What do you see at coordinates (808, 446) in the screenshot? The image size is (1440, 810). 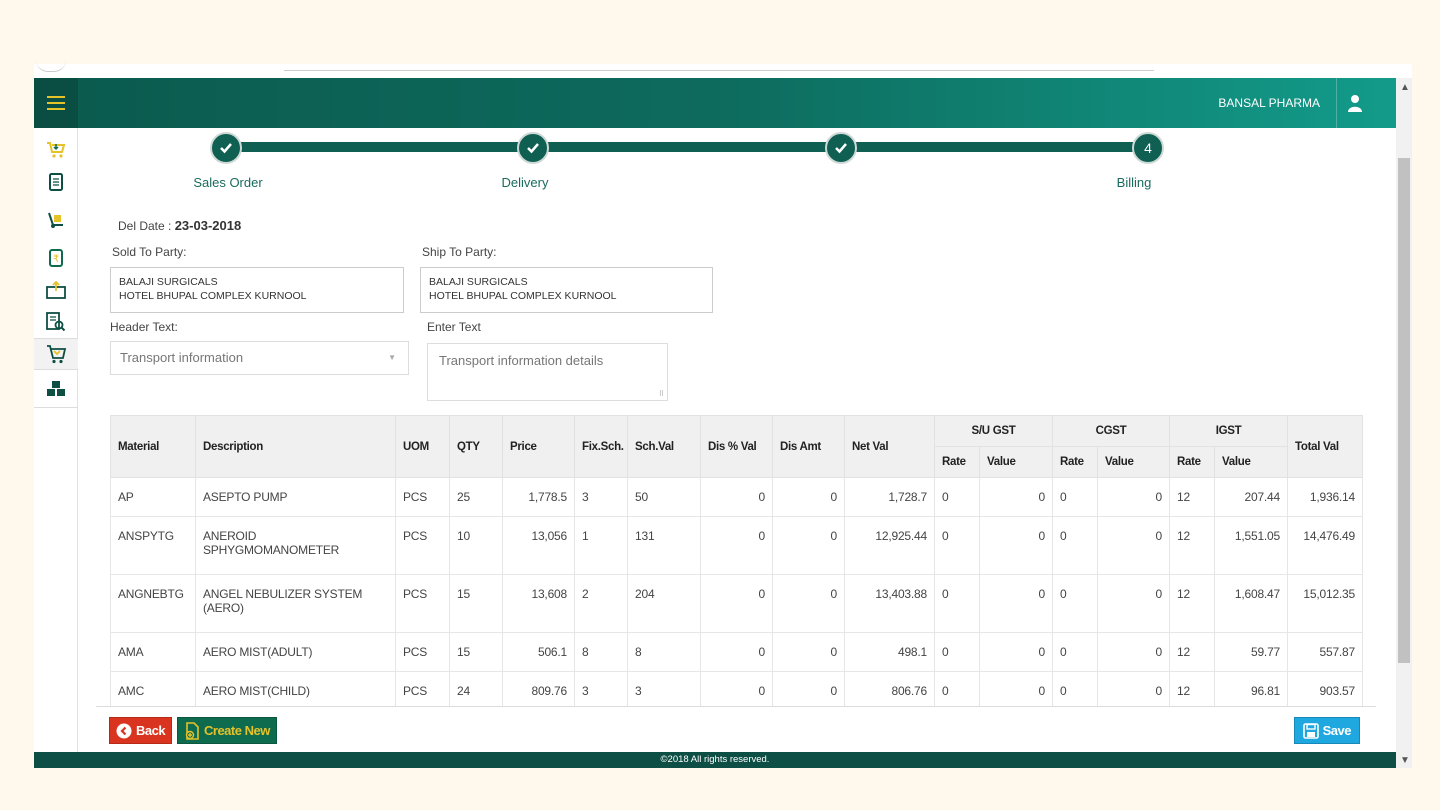 I see `col-dis-amt: Dis Amt` at bounding box center [808, 446].